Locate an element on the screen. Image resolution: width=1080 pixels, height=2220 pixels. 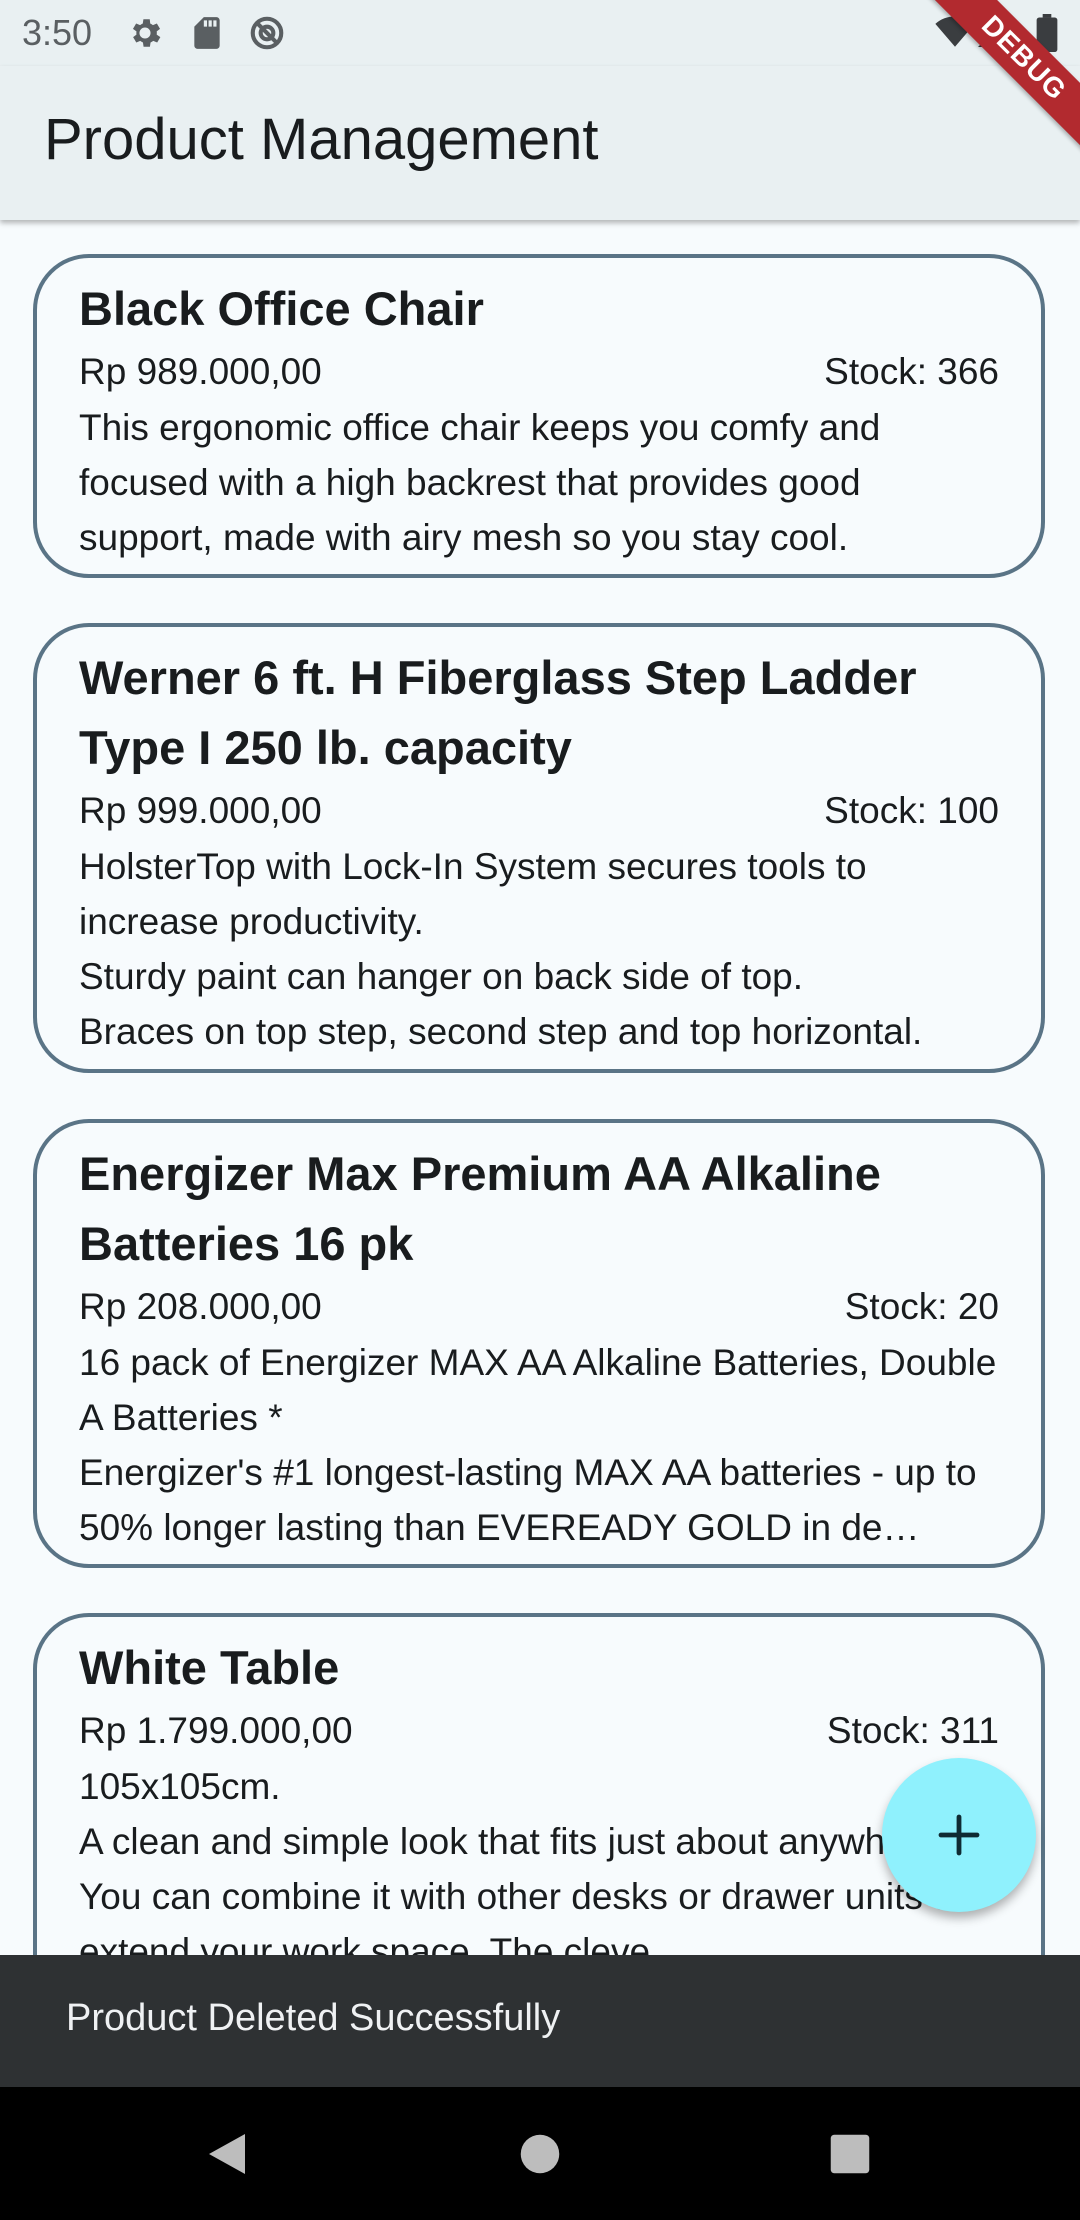
app-bar: Product Management is located at coordinates (540, 143).